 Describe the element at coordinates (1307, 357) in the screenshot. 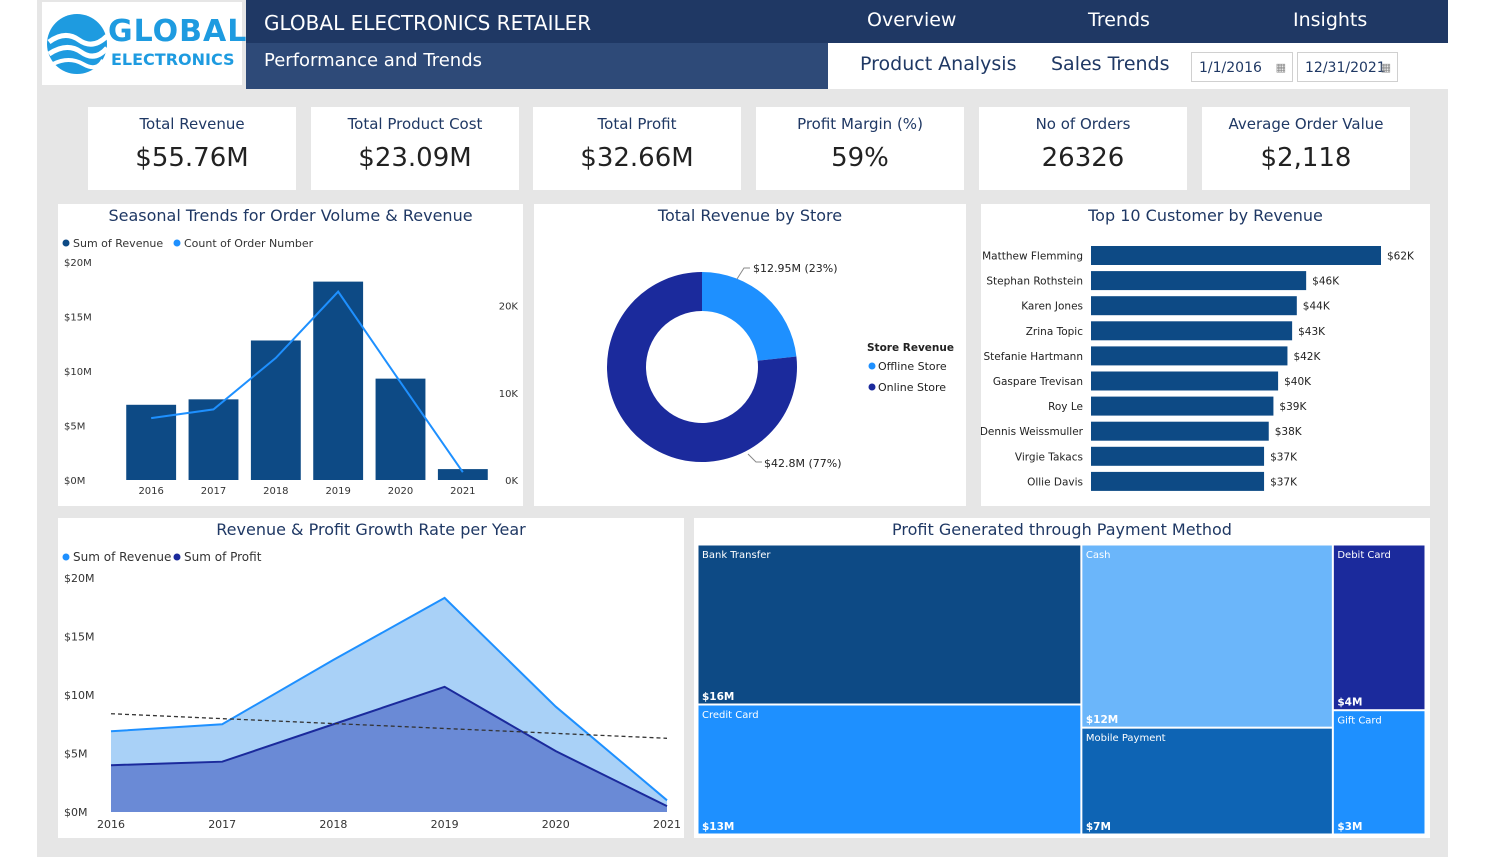

I see `bar-value-label: $42K` at that location.